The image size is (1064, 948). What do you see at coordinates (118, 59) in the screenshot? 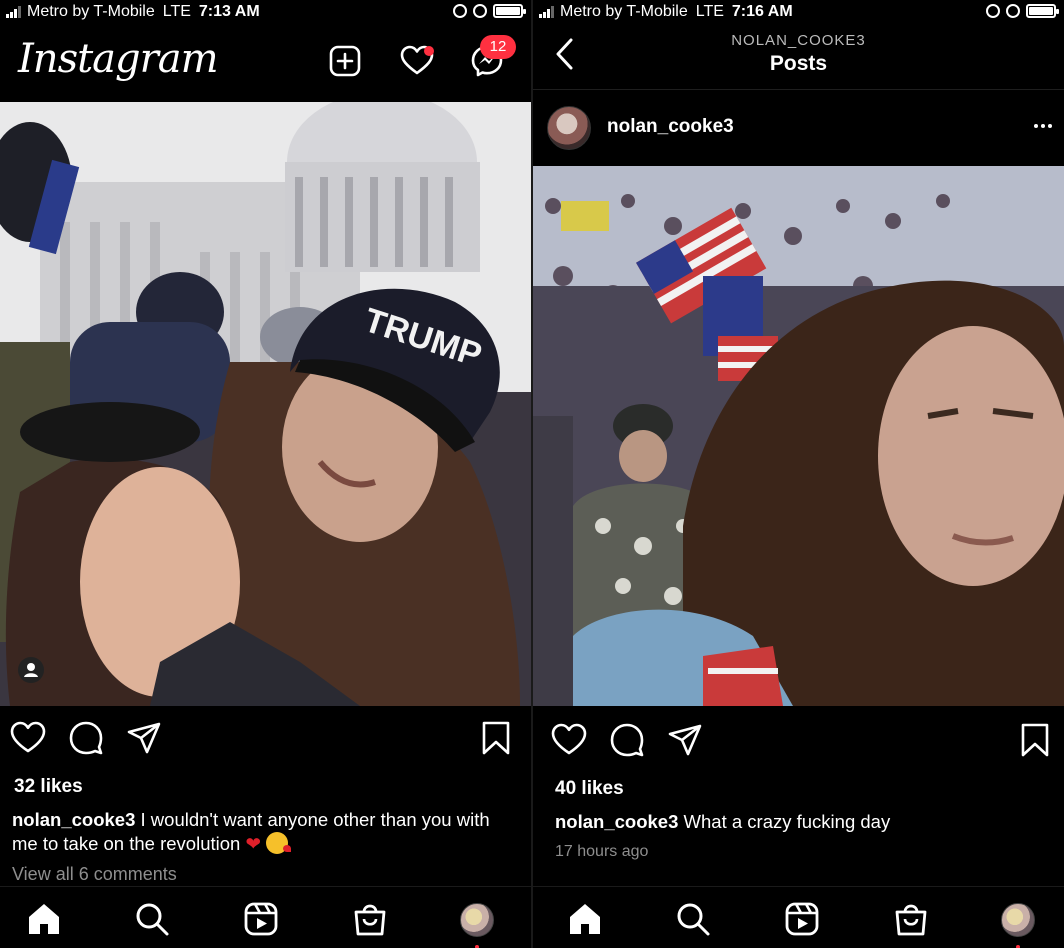
I see `instagram-logo: Instagram` at bounding box center [118, 59].